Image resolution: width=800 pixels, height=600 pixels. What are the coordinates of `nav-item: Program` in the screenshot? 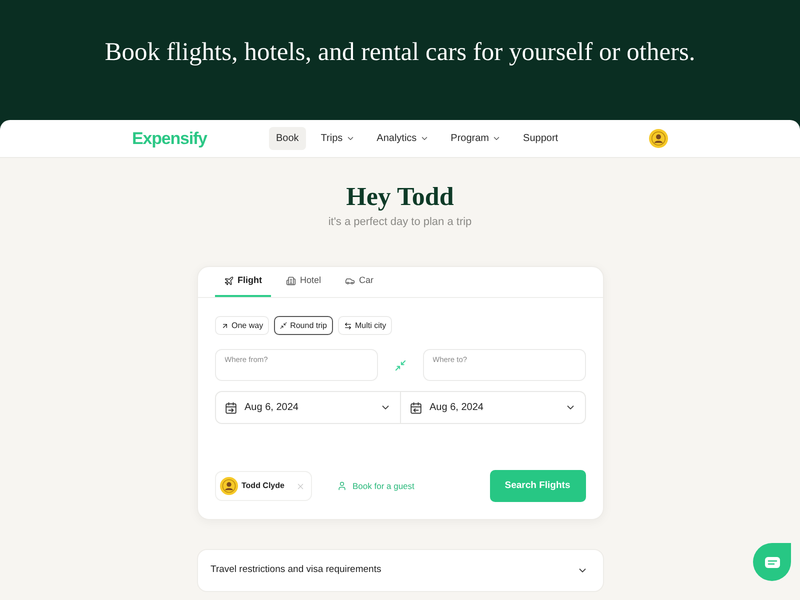 It's located at (476, 138).